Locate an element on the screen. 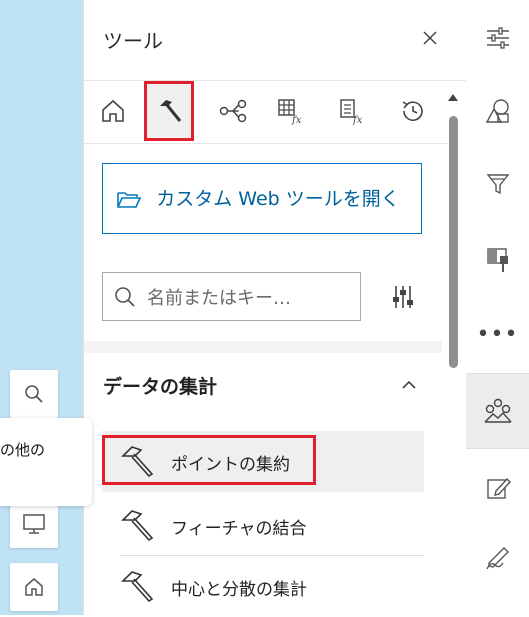  action-settings-button is located at coordinates (497, 38).